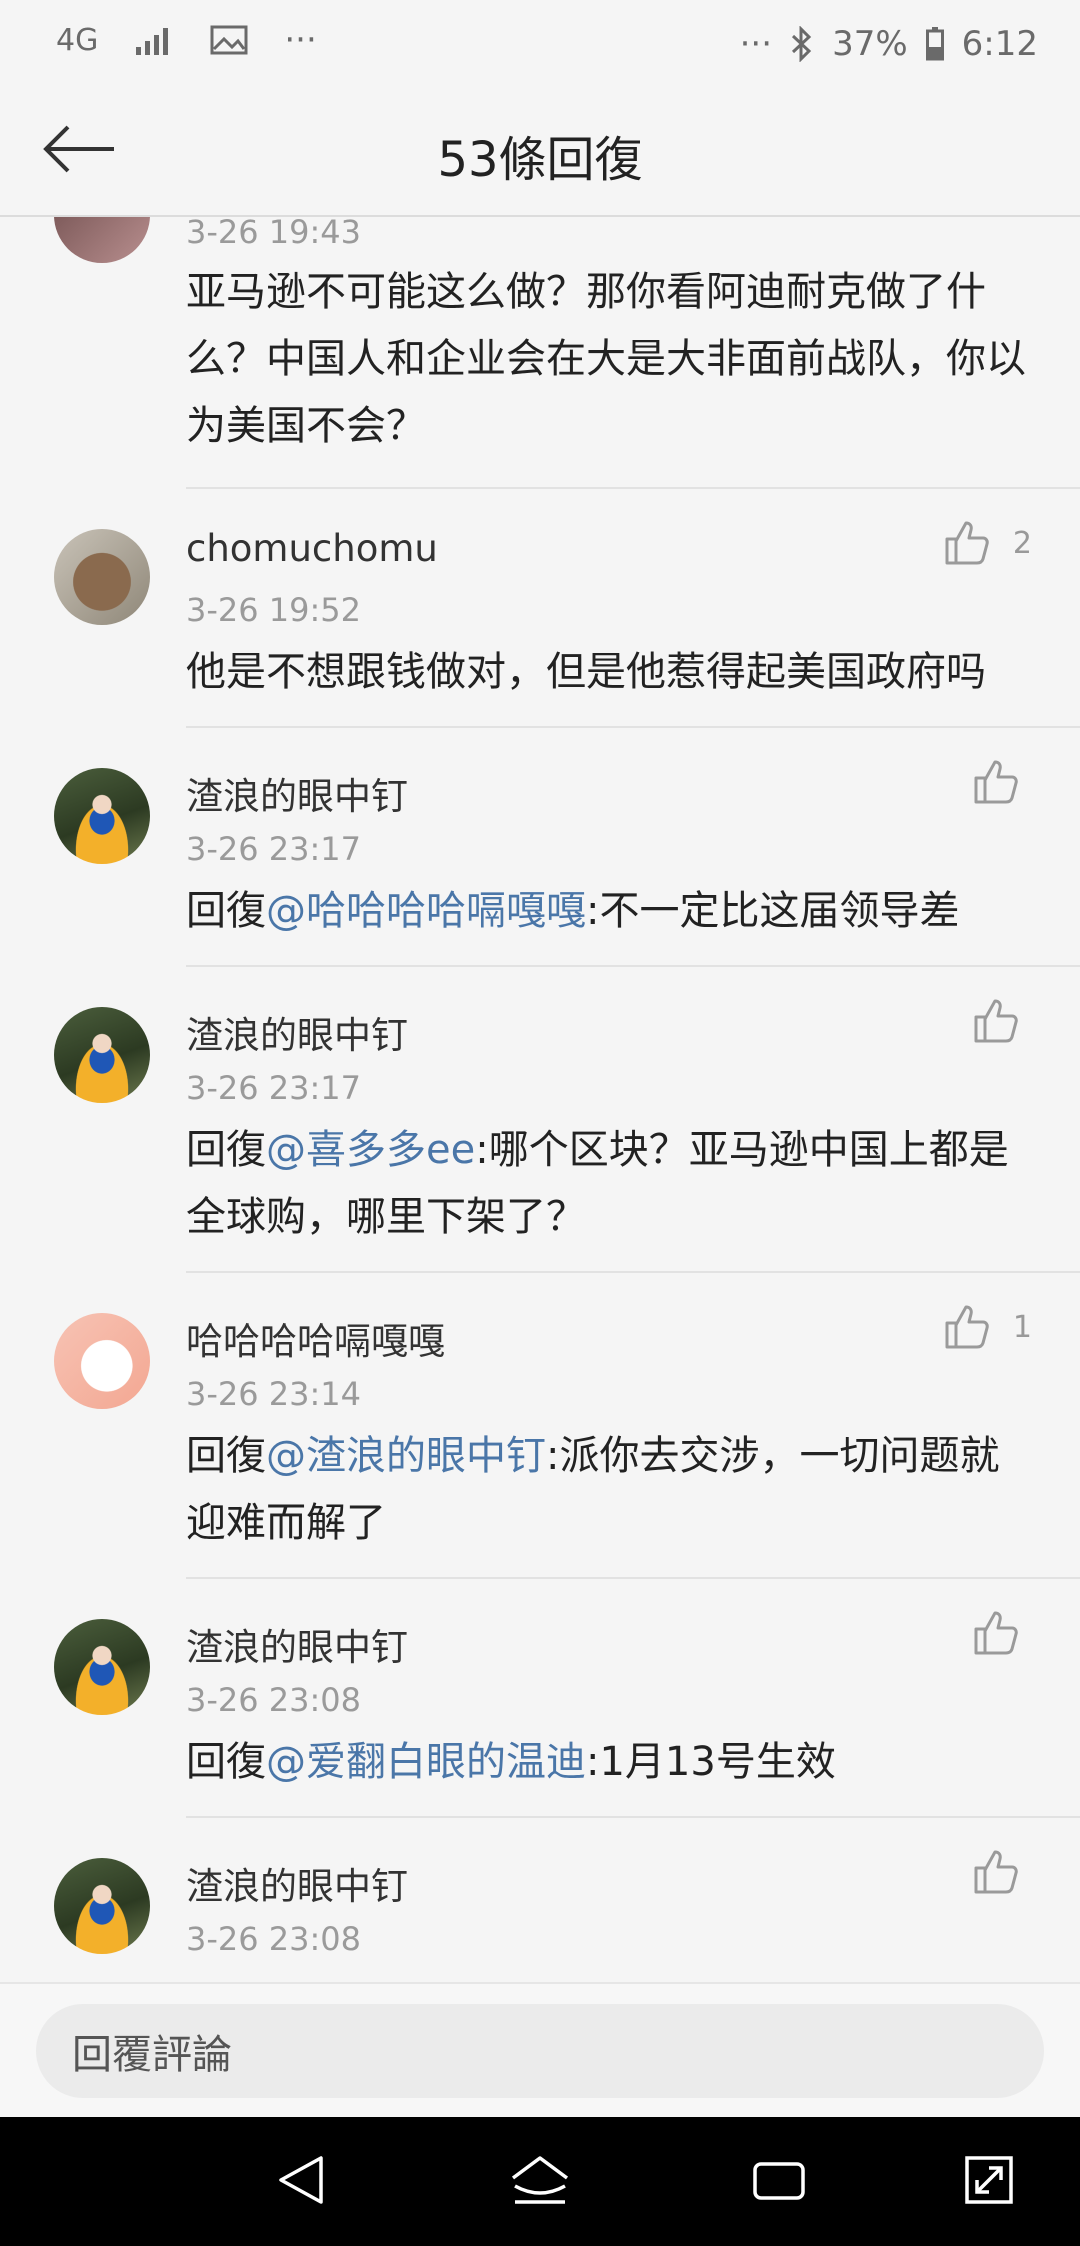 The image size is (1080, 2246). What do you see at coordinates (312, 548) in the screenshot?
I see `comment-author: chomuchomu` at bounding box center [312, 548].